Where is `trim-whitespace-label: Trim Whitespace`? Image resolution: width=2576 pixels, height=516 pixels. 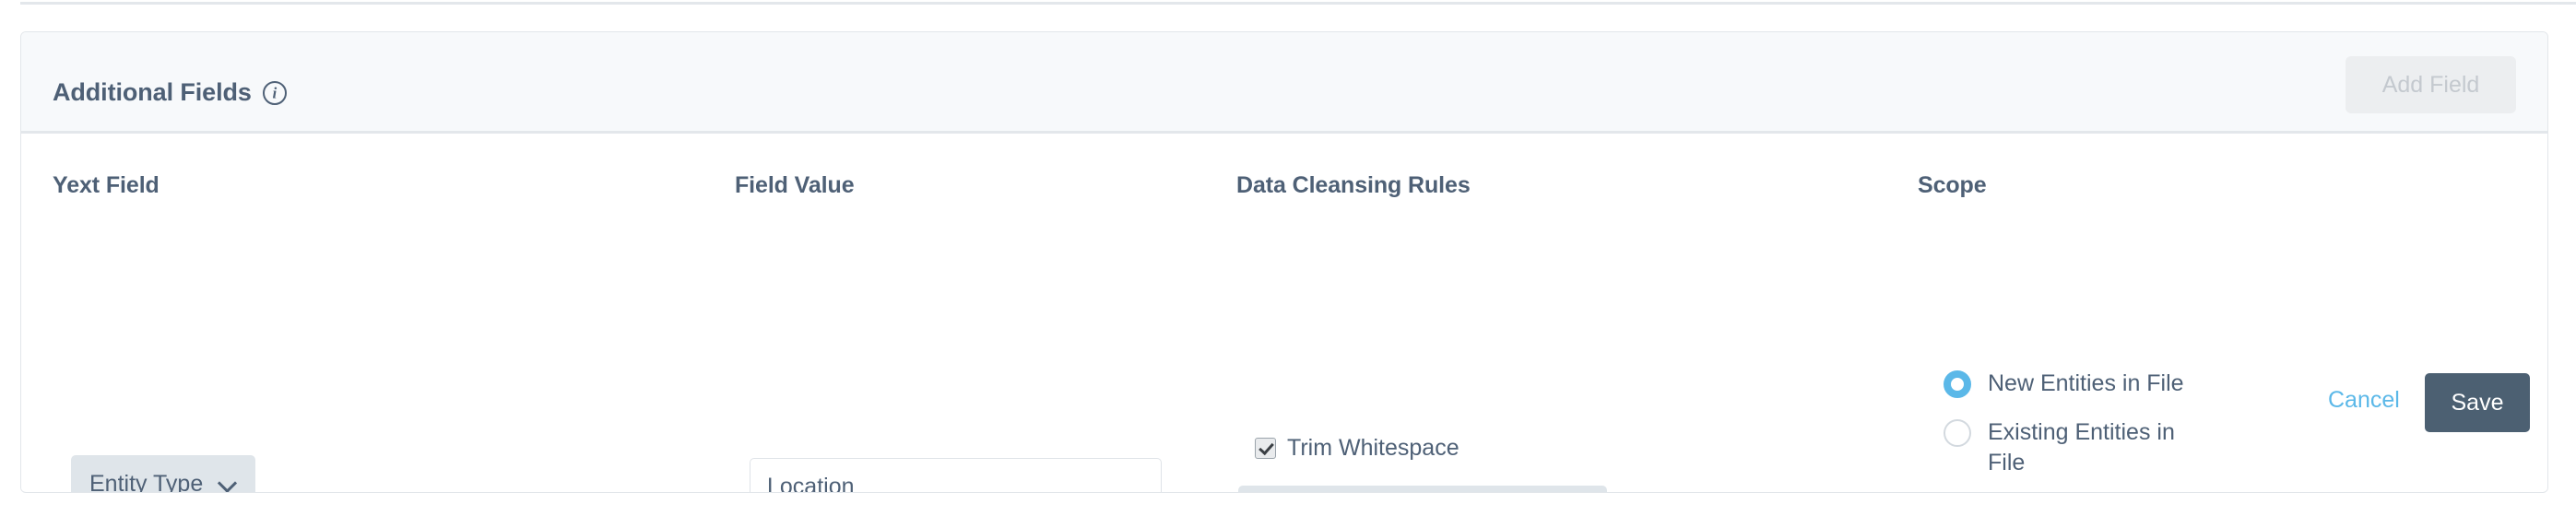
trim-whitespace-label: Trim Whitespace is located at coordinates (1373, 448).